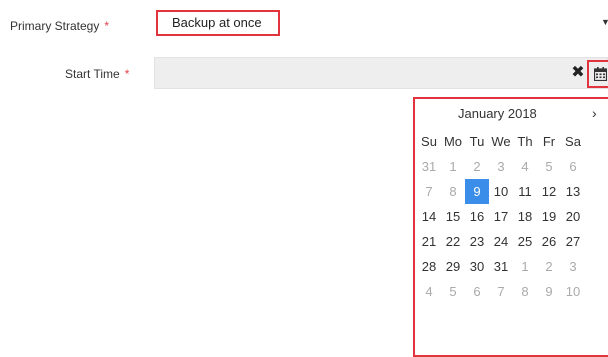  Describe the element at coordinates (573, 191) in the screenshot. I see `day-cell: 13` at that location.